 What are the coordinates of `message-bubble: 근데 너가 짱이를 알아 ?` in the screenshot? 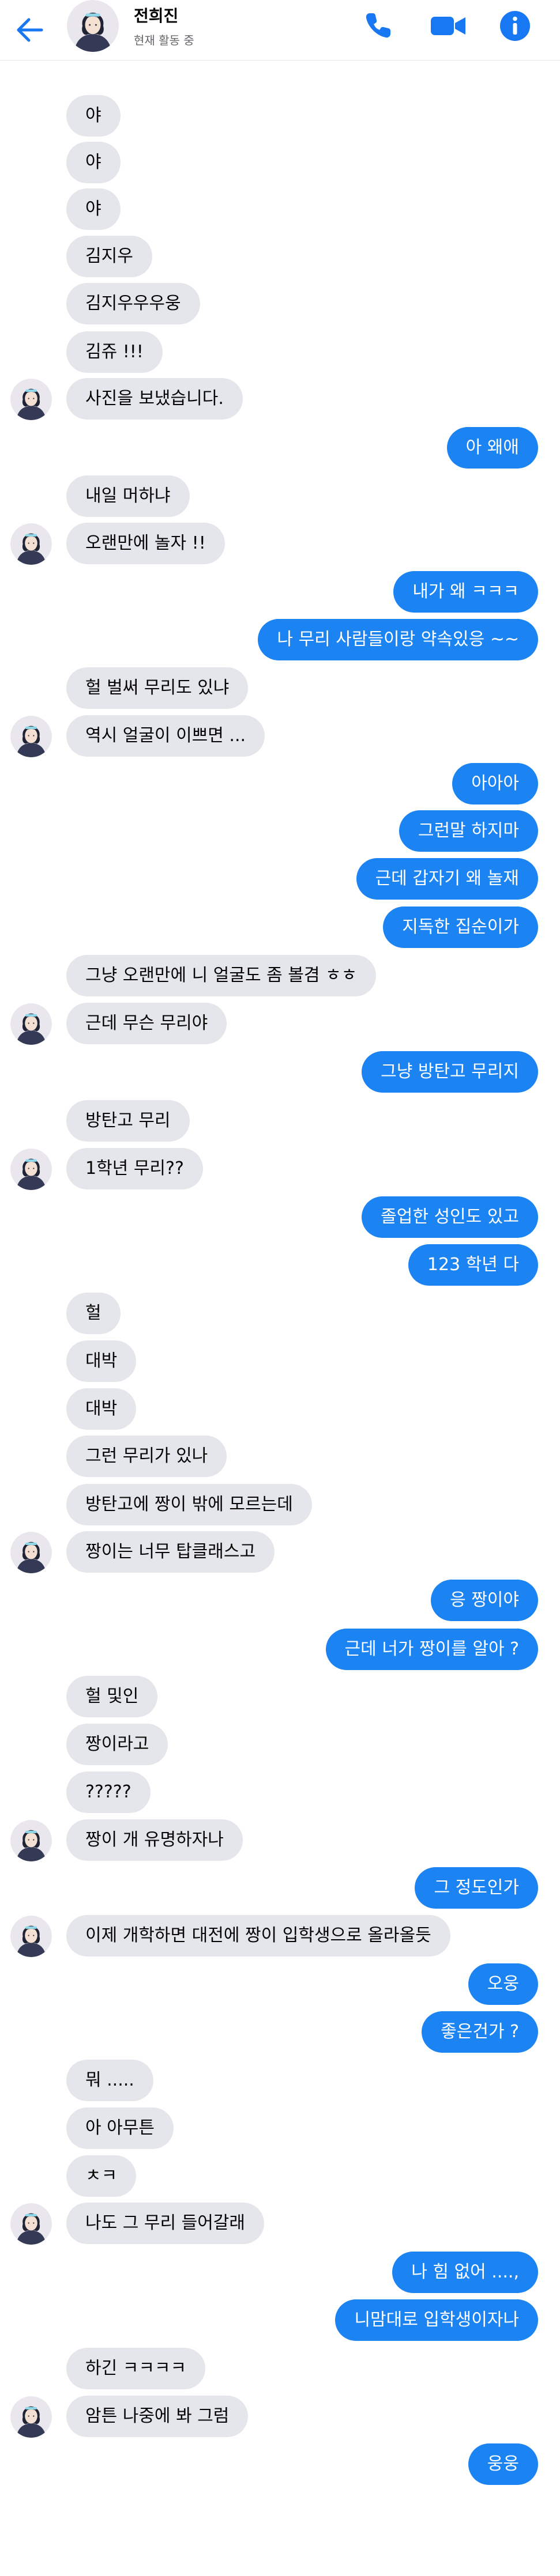 It's located at (432, 1649).